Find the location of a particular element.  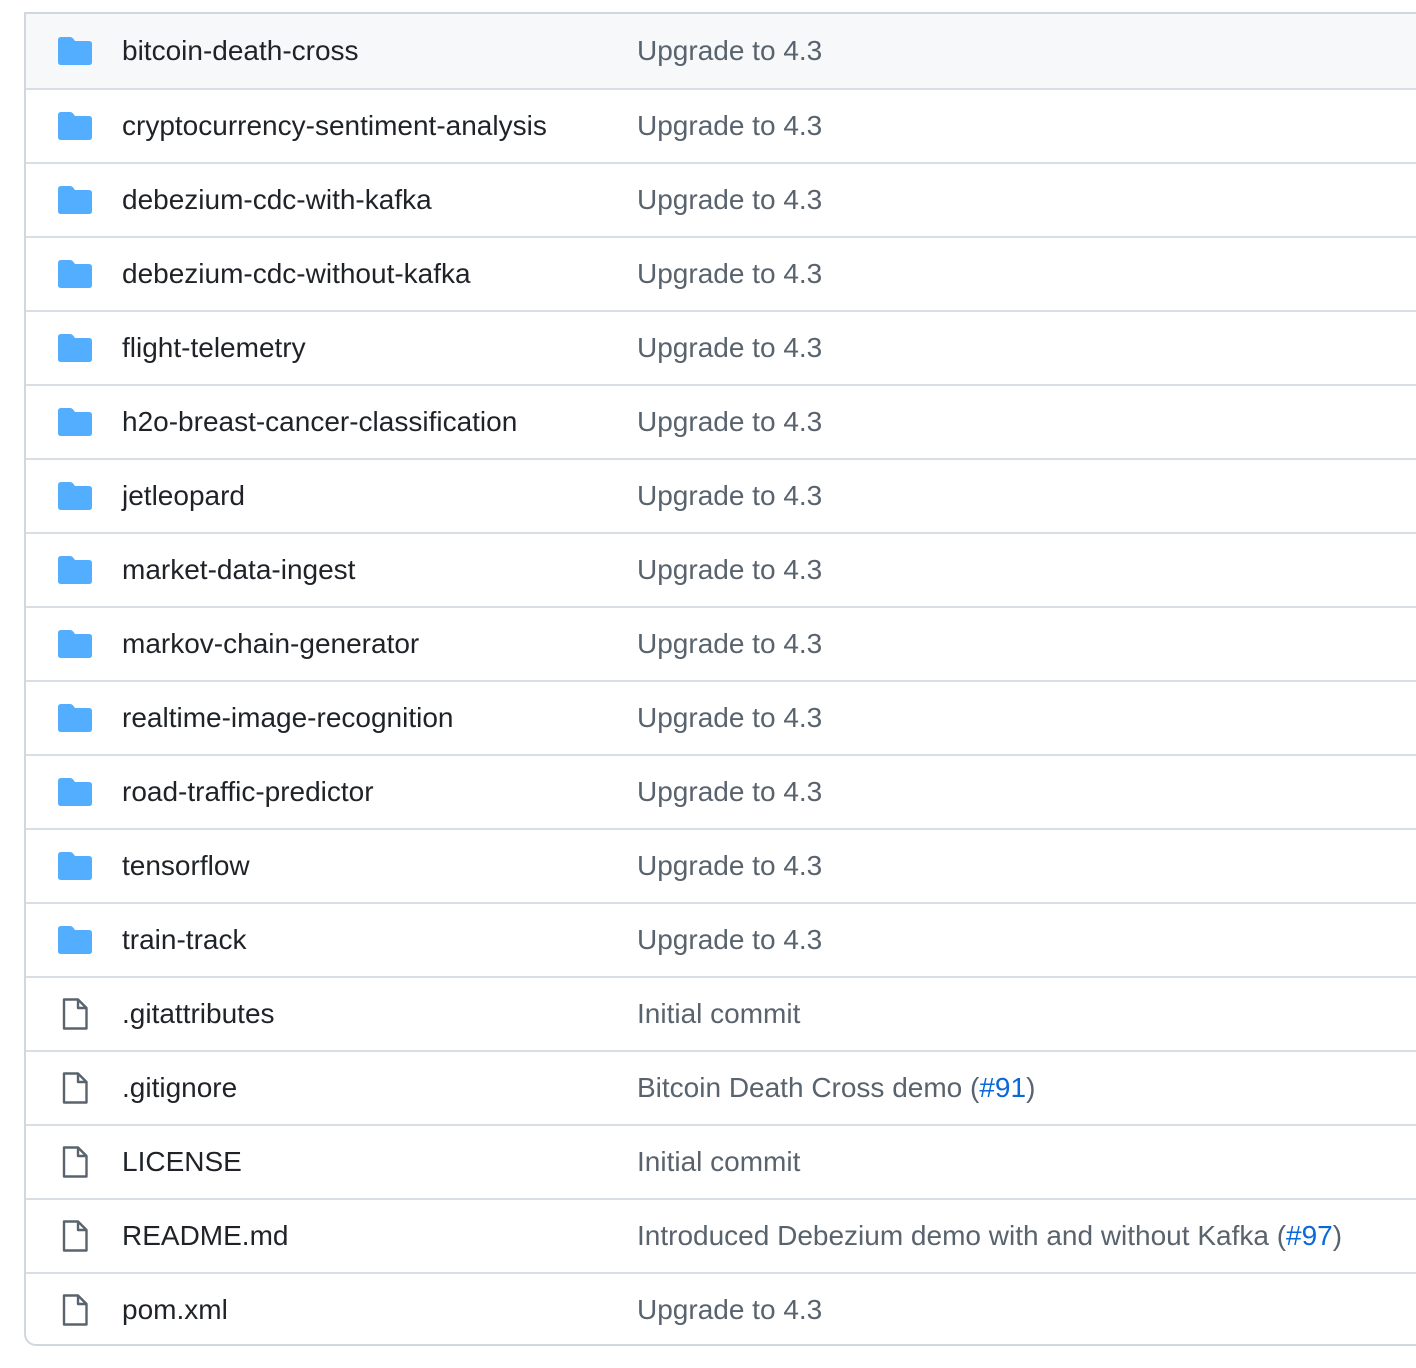

file-row: flight-telemetry Upgrade to 4.3 is located at coordinates (721, 347).